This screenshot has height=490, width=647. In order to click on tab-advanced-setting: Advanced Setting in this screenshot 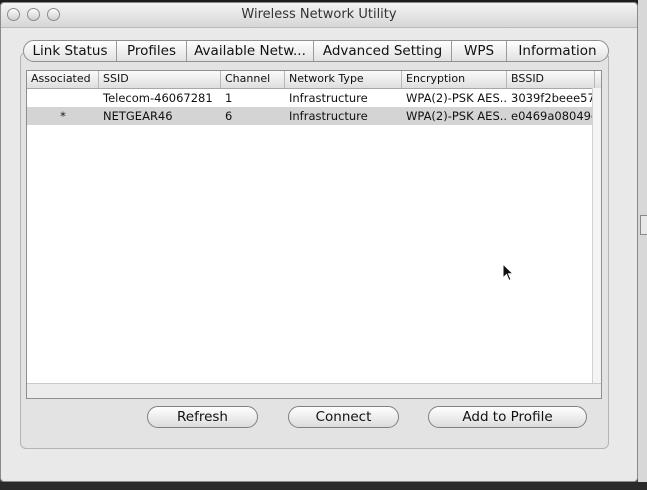, I will do `click(383, 51)`.